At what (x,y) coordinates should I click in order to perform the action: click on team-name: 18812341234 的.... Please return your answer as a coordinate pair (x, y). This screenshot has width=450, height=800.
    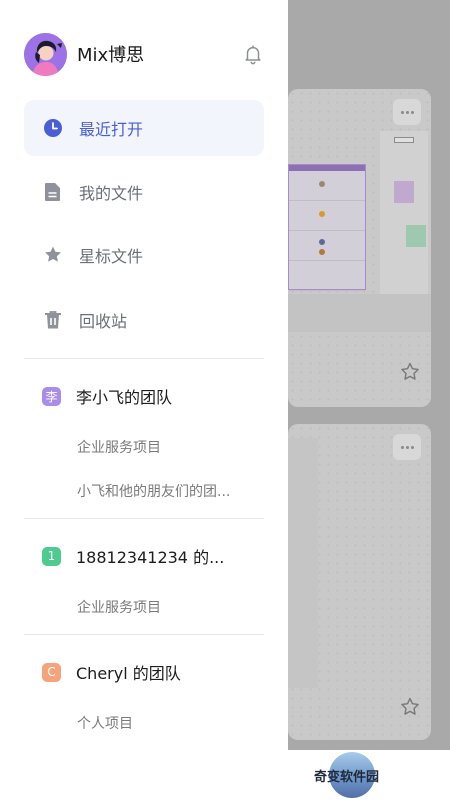
    Looking at the image, I should click on (150, 557).